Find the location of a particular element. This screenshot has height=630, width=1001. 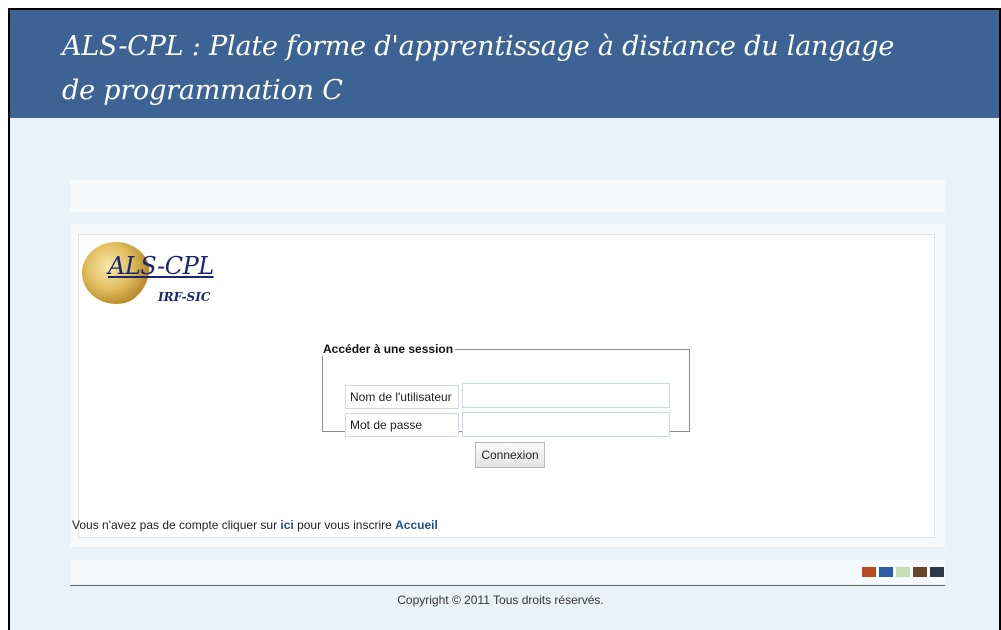

color-swatches is located at coordinates (903, 572).